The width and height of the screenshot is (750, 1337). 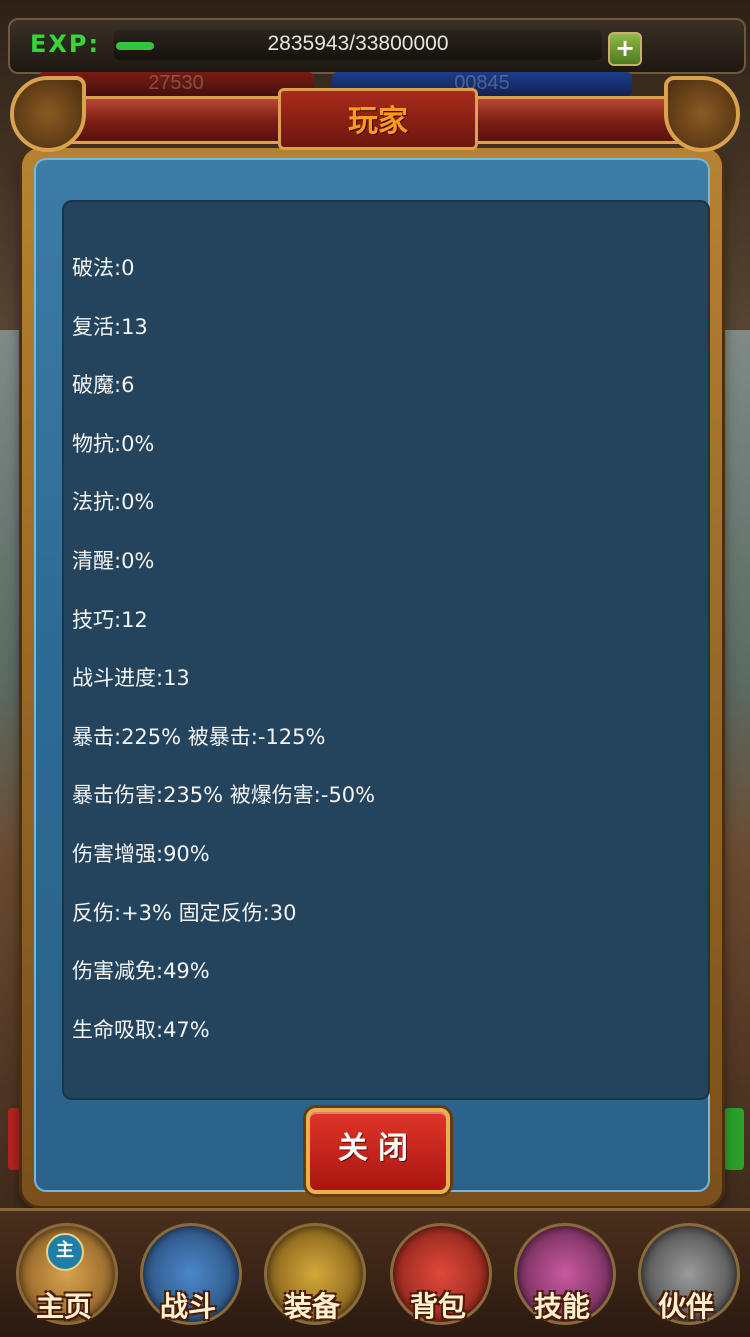 What do you see at coordinates (103, 385) in the screenshot?
I see `stat-line: 破魔:6` at bounding box center [103, 385].